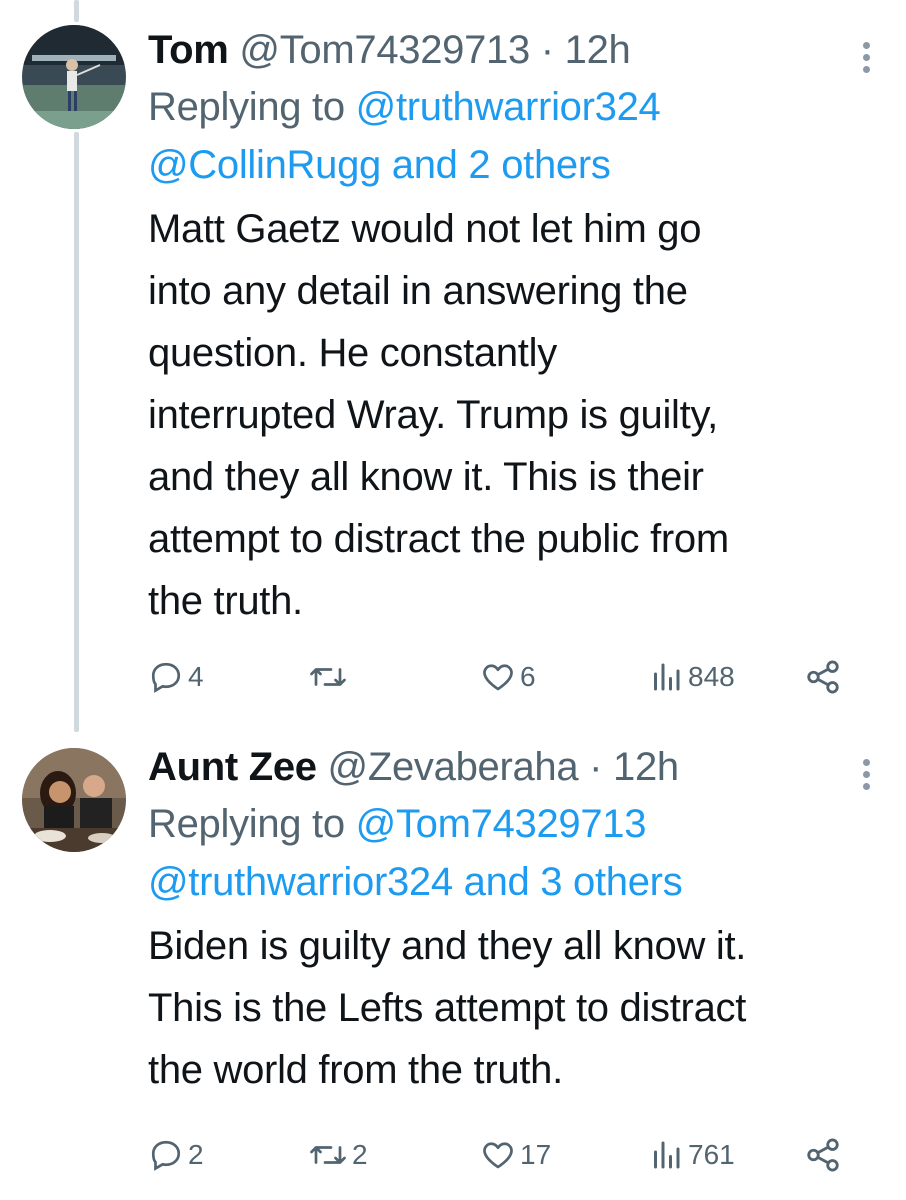  Describe the element at coordinates (188, 50) in the screenshot. I see `display-name: Tom` at that location.